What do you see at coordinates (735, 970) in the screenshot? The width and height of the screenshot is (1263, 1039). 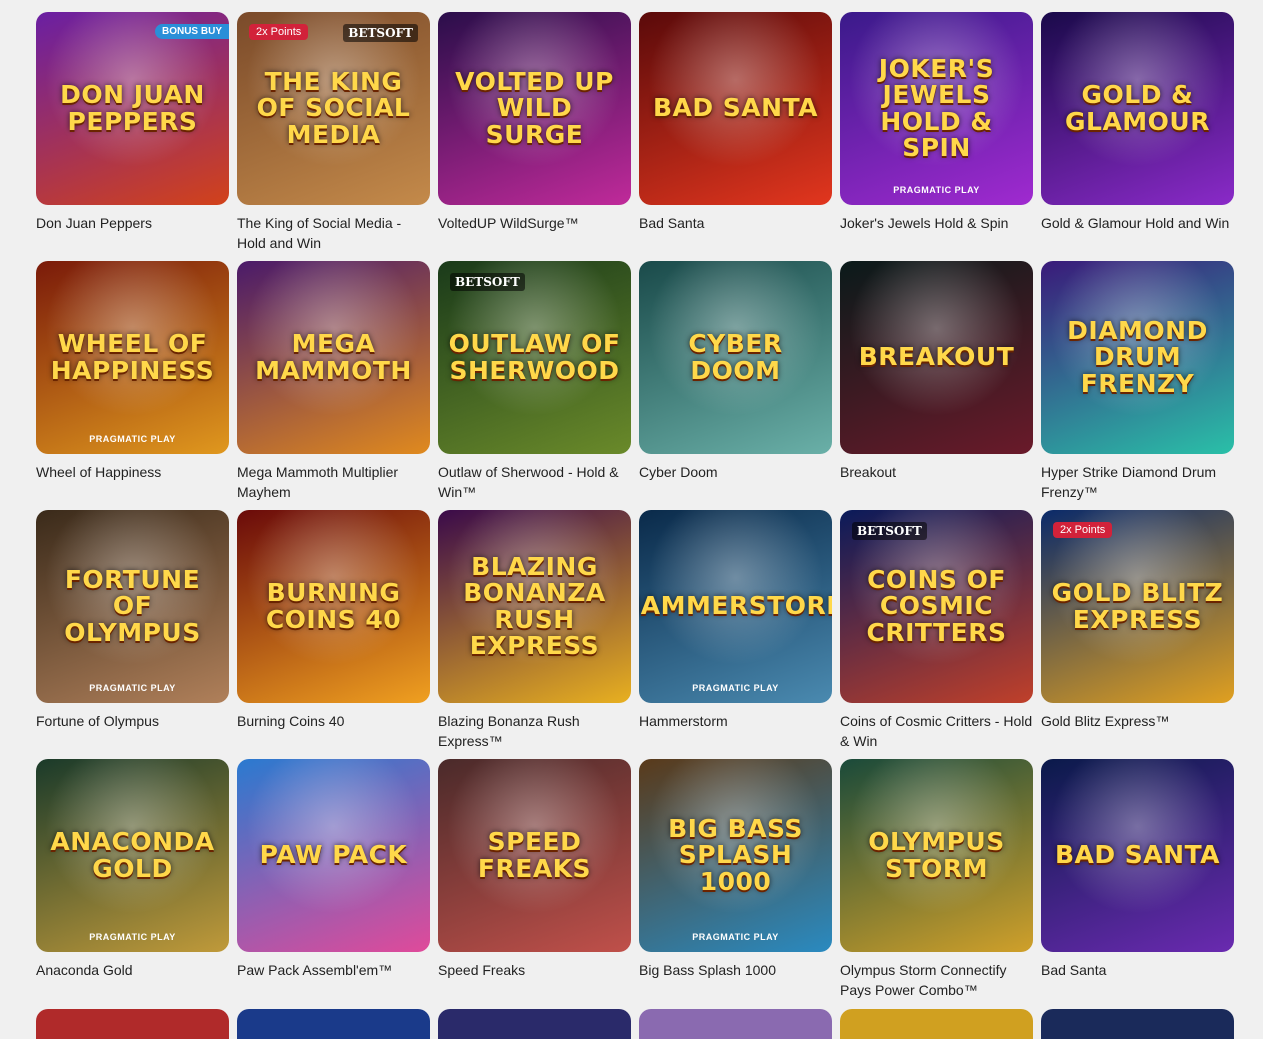 I see `game-title: Big Bass Splash 1000` at bounding box center [735, 970].